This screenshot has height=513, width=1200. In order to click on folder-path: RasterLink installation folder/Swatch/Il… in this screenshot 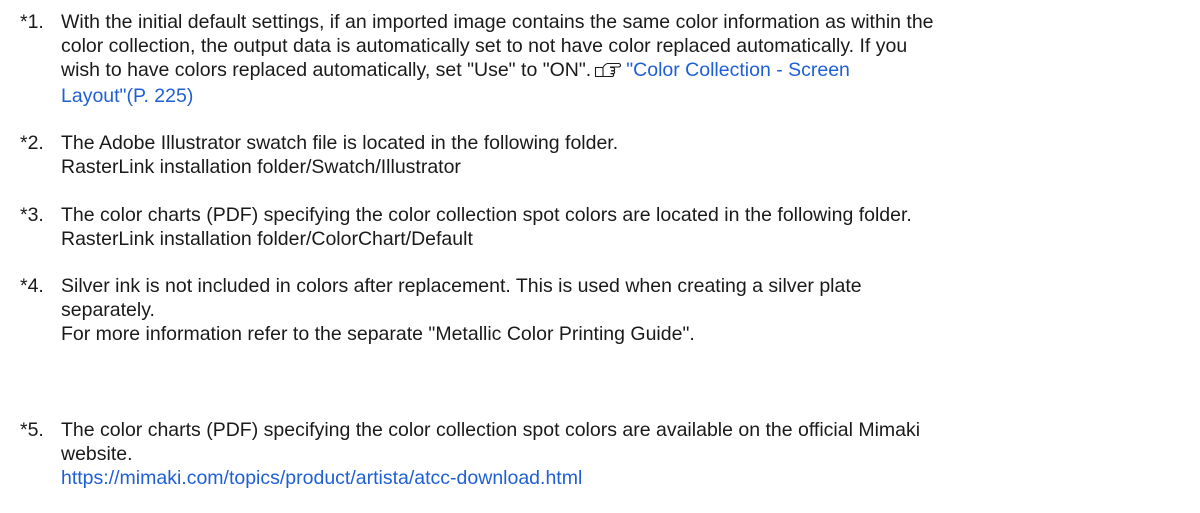, I will do `click(261, 167)`.